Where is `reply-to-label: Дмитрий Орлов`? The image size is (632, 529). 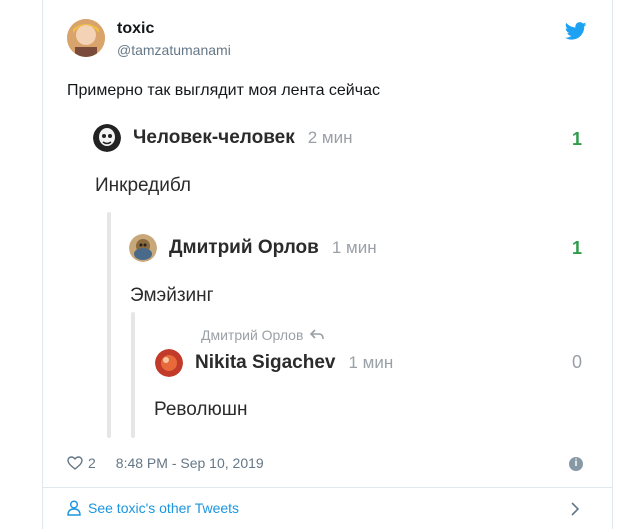
reply-to-label: Дмитрий Орлов is located at coordinates (263, 335).